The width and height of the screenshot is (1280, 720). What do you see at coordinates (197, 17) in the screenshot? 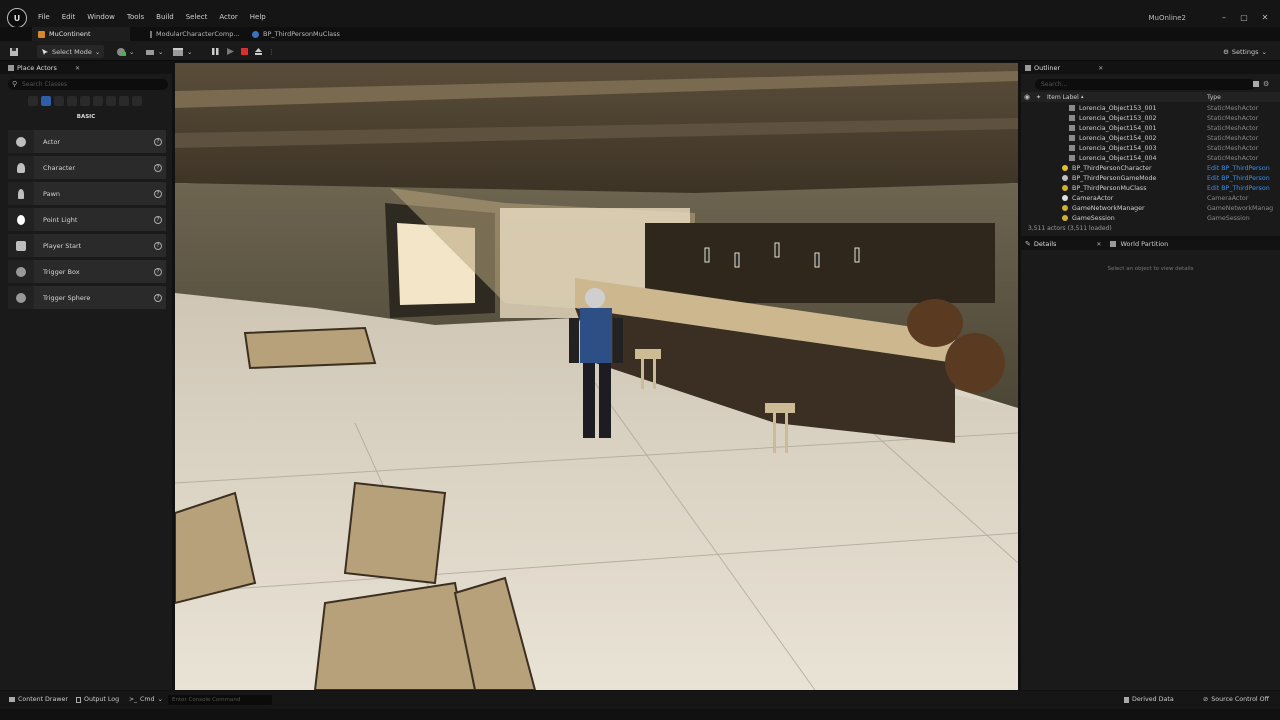
I see `menu-select: Select` at bounding box center [197, 17].